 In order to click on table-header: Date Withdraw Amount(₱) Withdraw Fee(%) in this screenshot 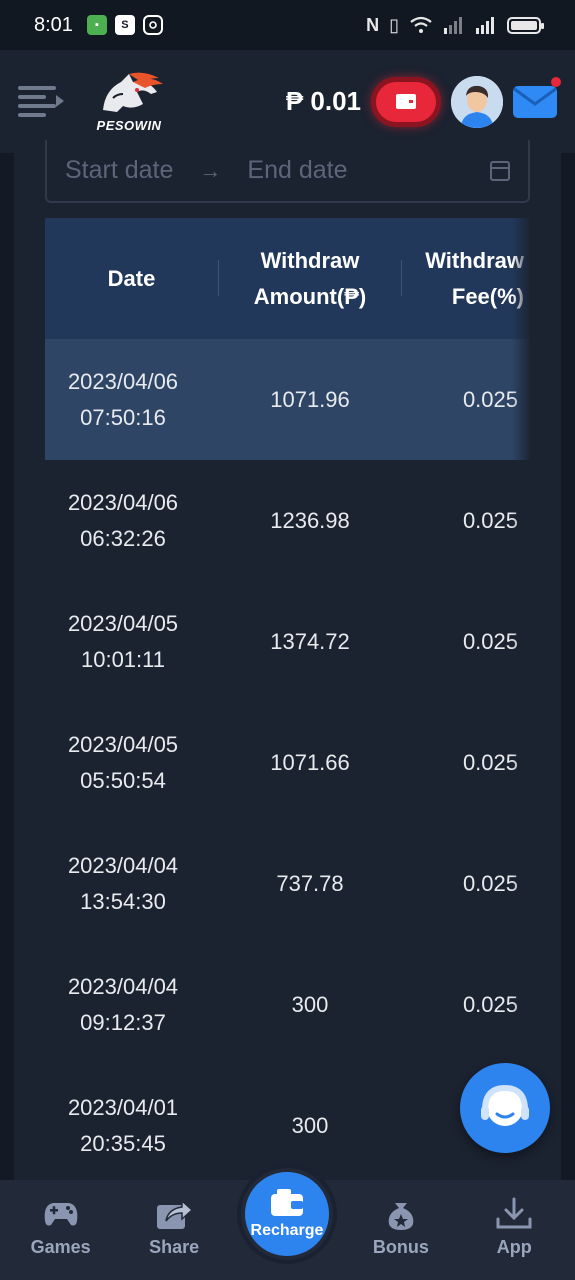, I will do `click(287, 278)`.